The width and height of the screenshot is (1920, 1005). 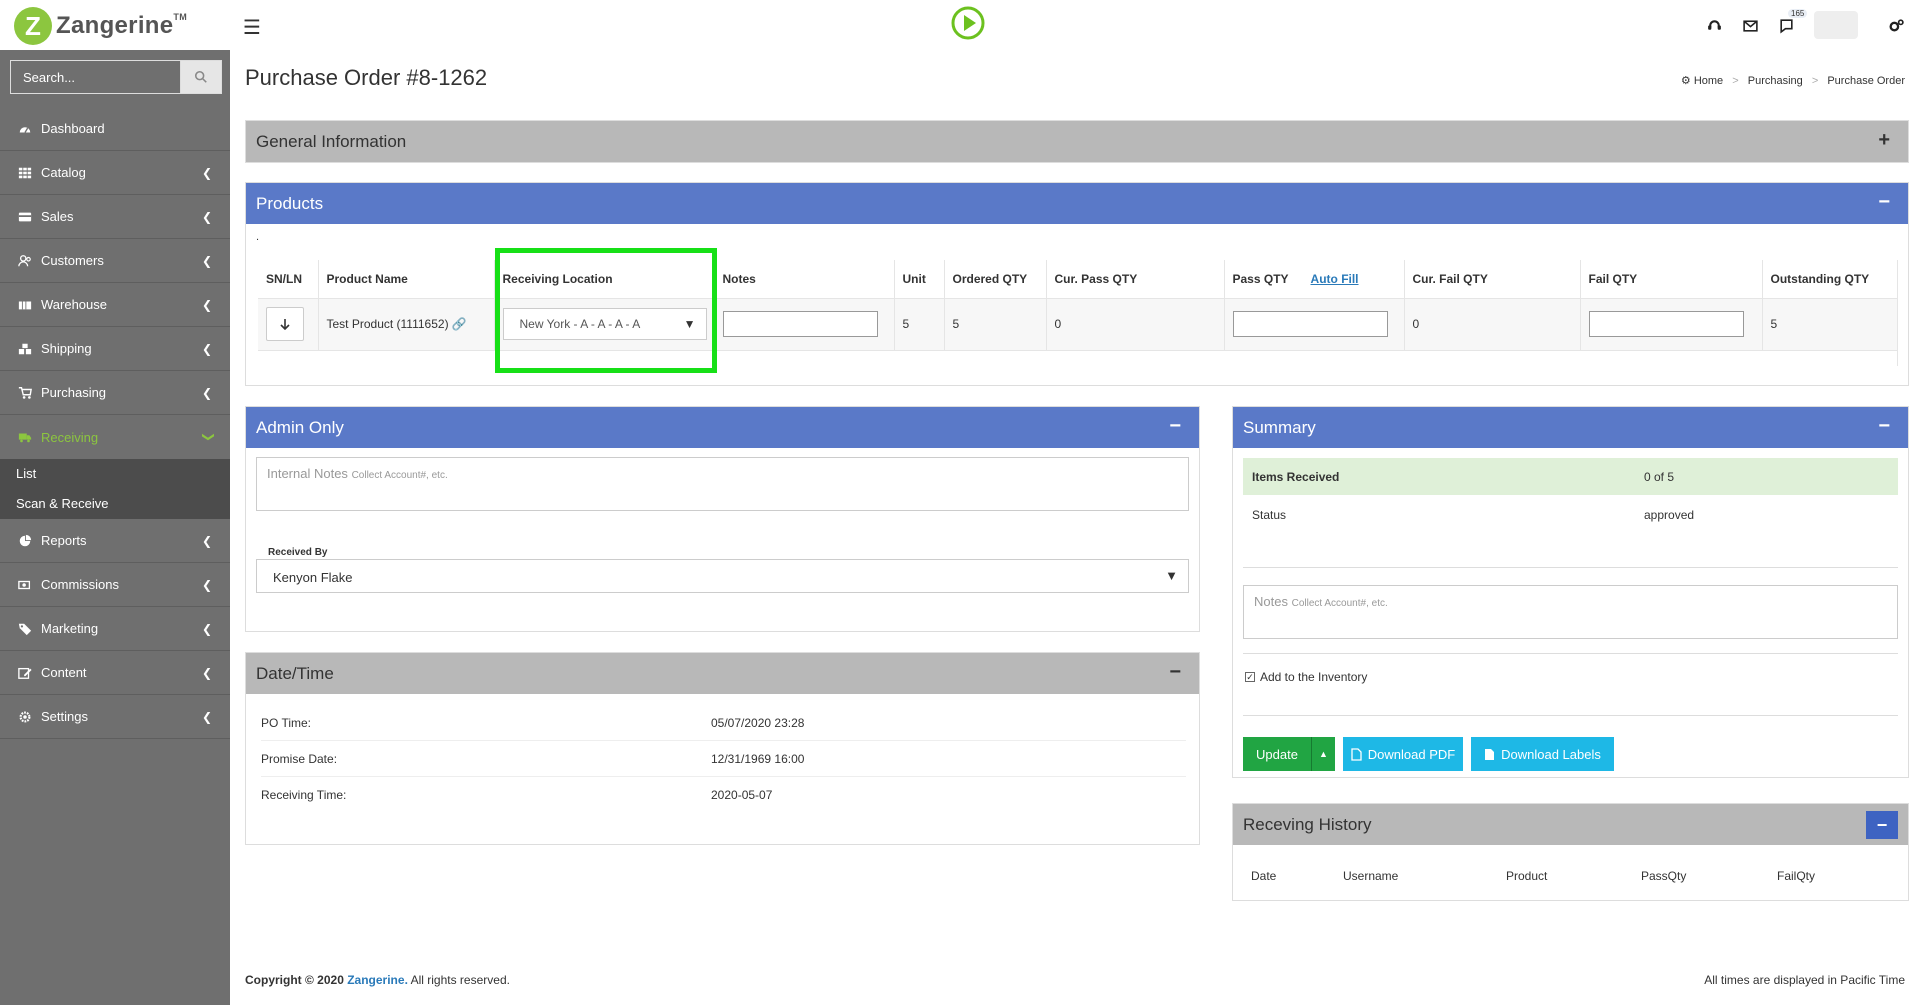 What do you see at coordinates (1277, 754) in the screenshot?
I see `update-button: Update` at bounding box center [1277, 754].